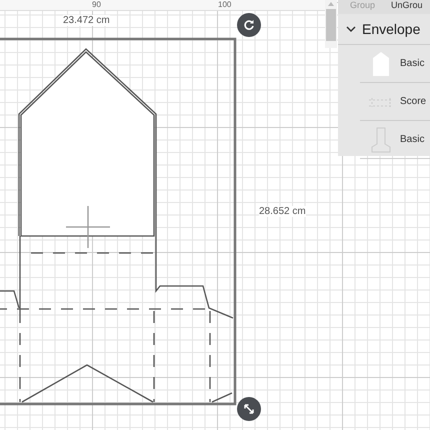  What do you see at coordinates (86, 20) in the screenshot?
I see `width-dimension: 23.472 cm` at bounding box center [86, 20].